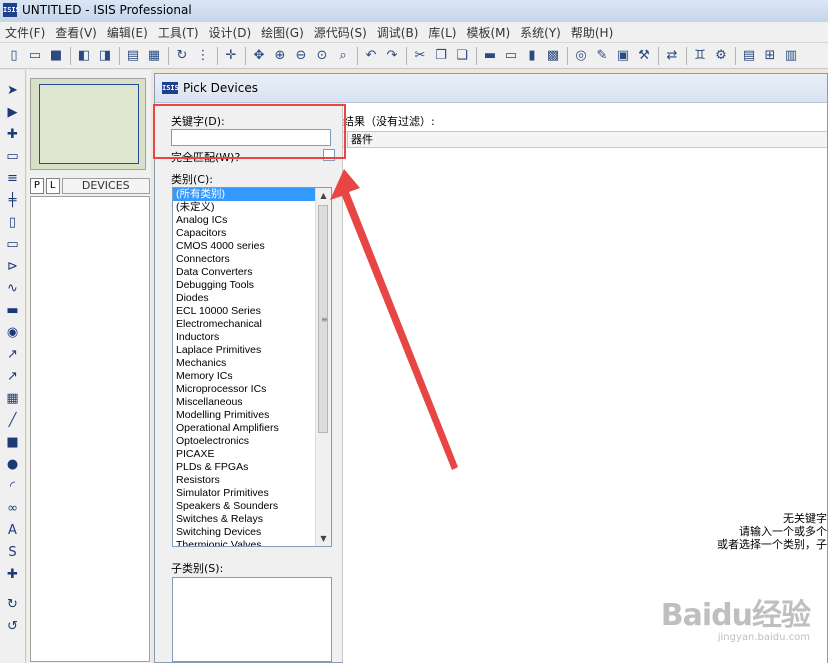 Image resolution: width=828 pixels, height=663 pixels. I want to click on text-tool-icon: A, so click(13, 530).